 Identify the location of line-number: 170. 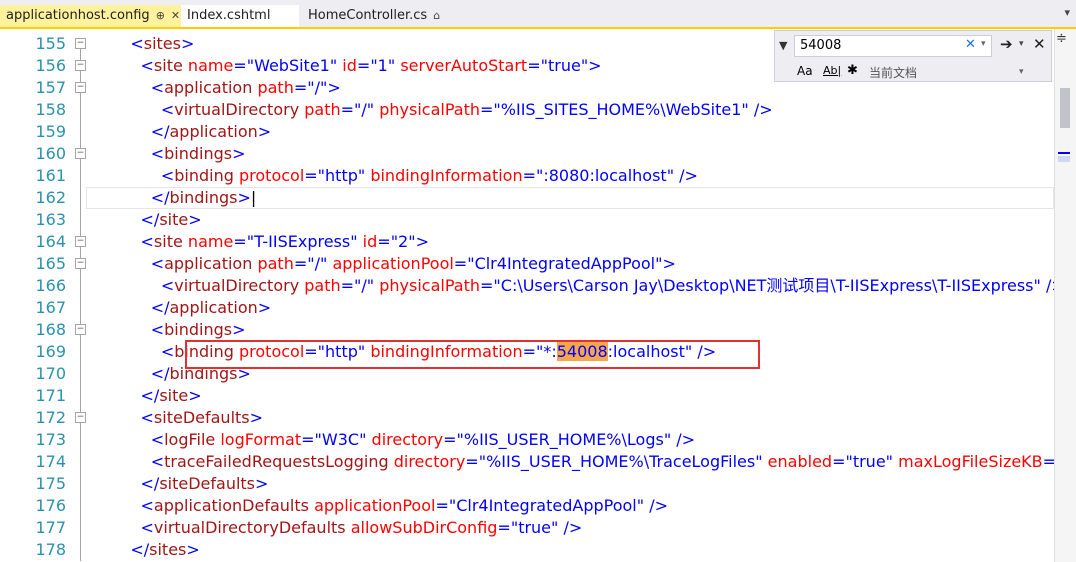
(50, 373).